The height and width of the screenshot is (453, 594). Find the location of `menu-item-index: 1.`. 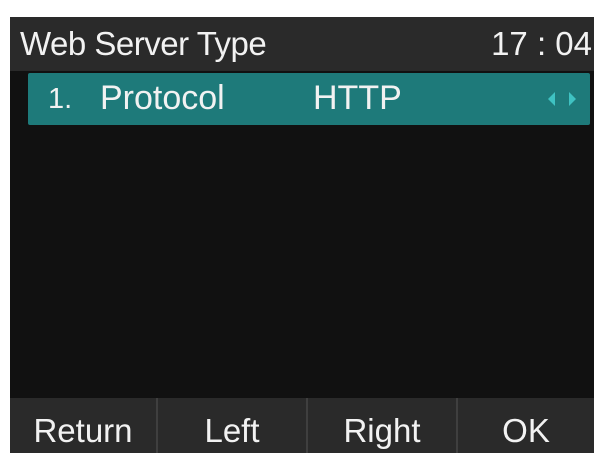

menu-item-index: 1. is located at coordinates (60, 99).